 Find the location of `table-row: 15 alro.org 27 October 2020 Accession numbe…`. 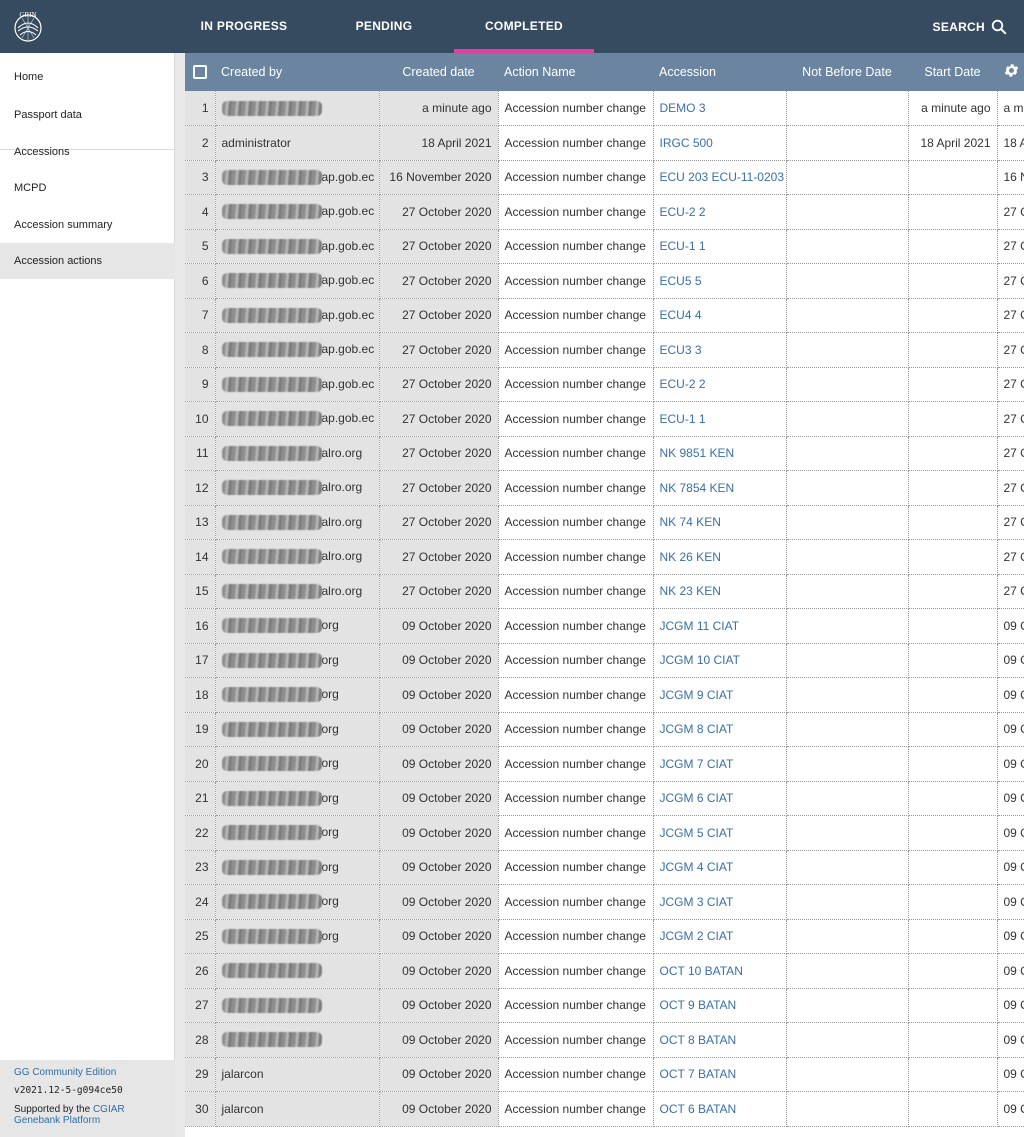

table-row: 15 alro.org 27 October 2020 Accession numbe… is located at coordinates (604, 591).